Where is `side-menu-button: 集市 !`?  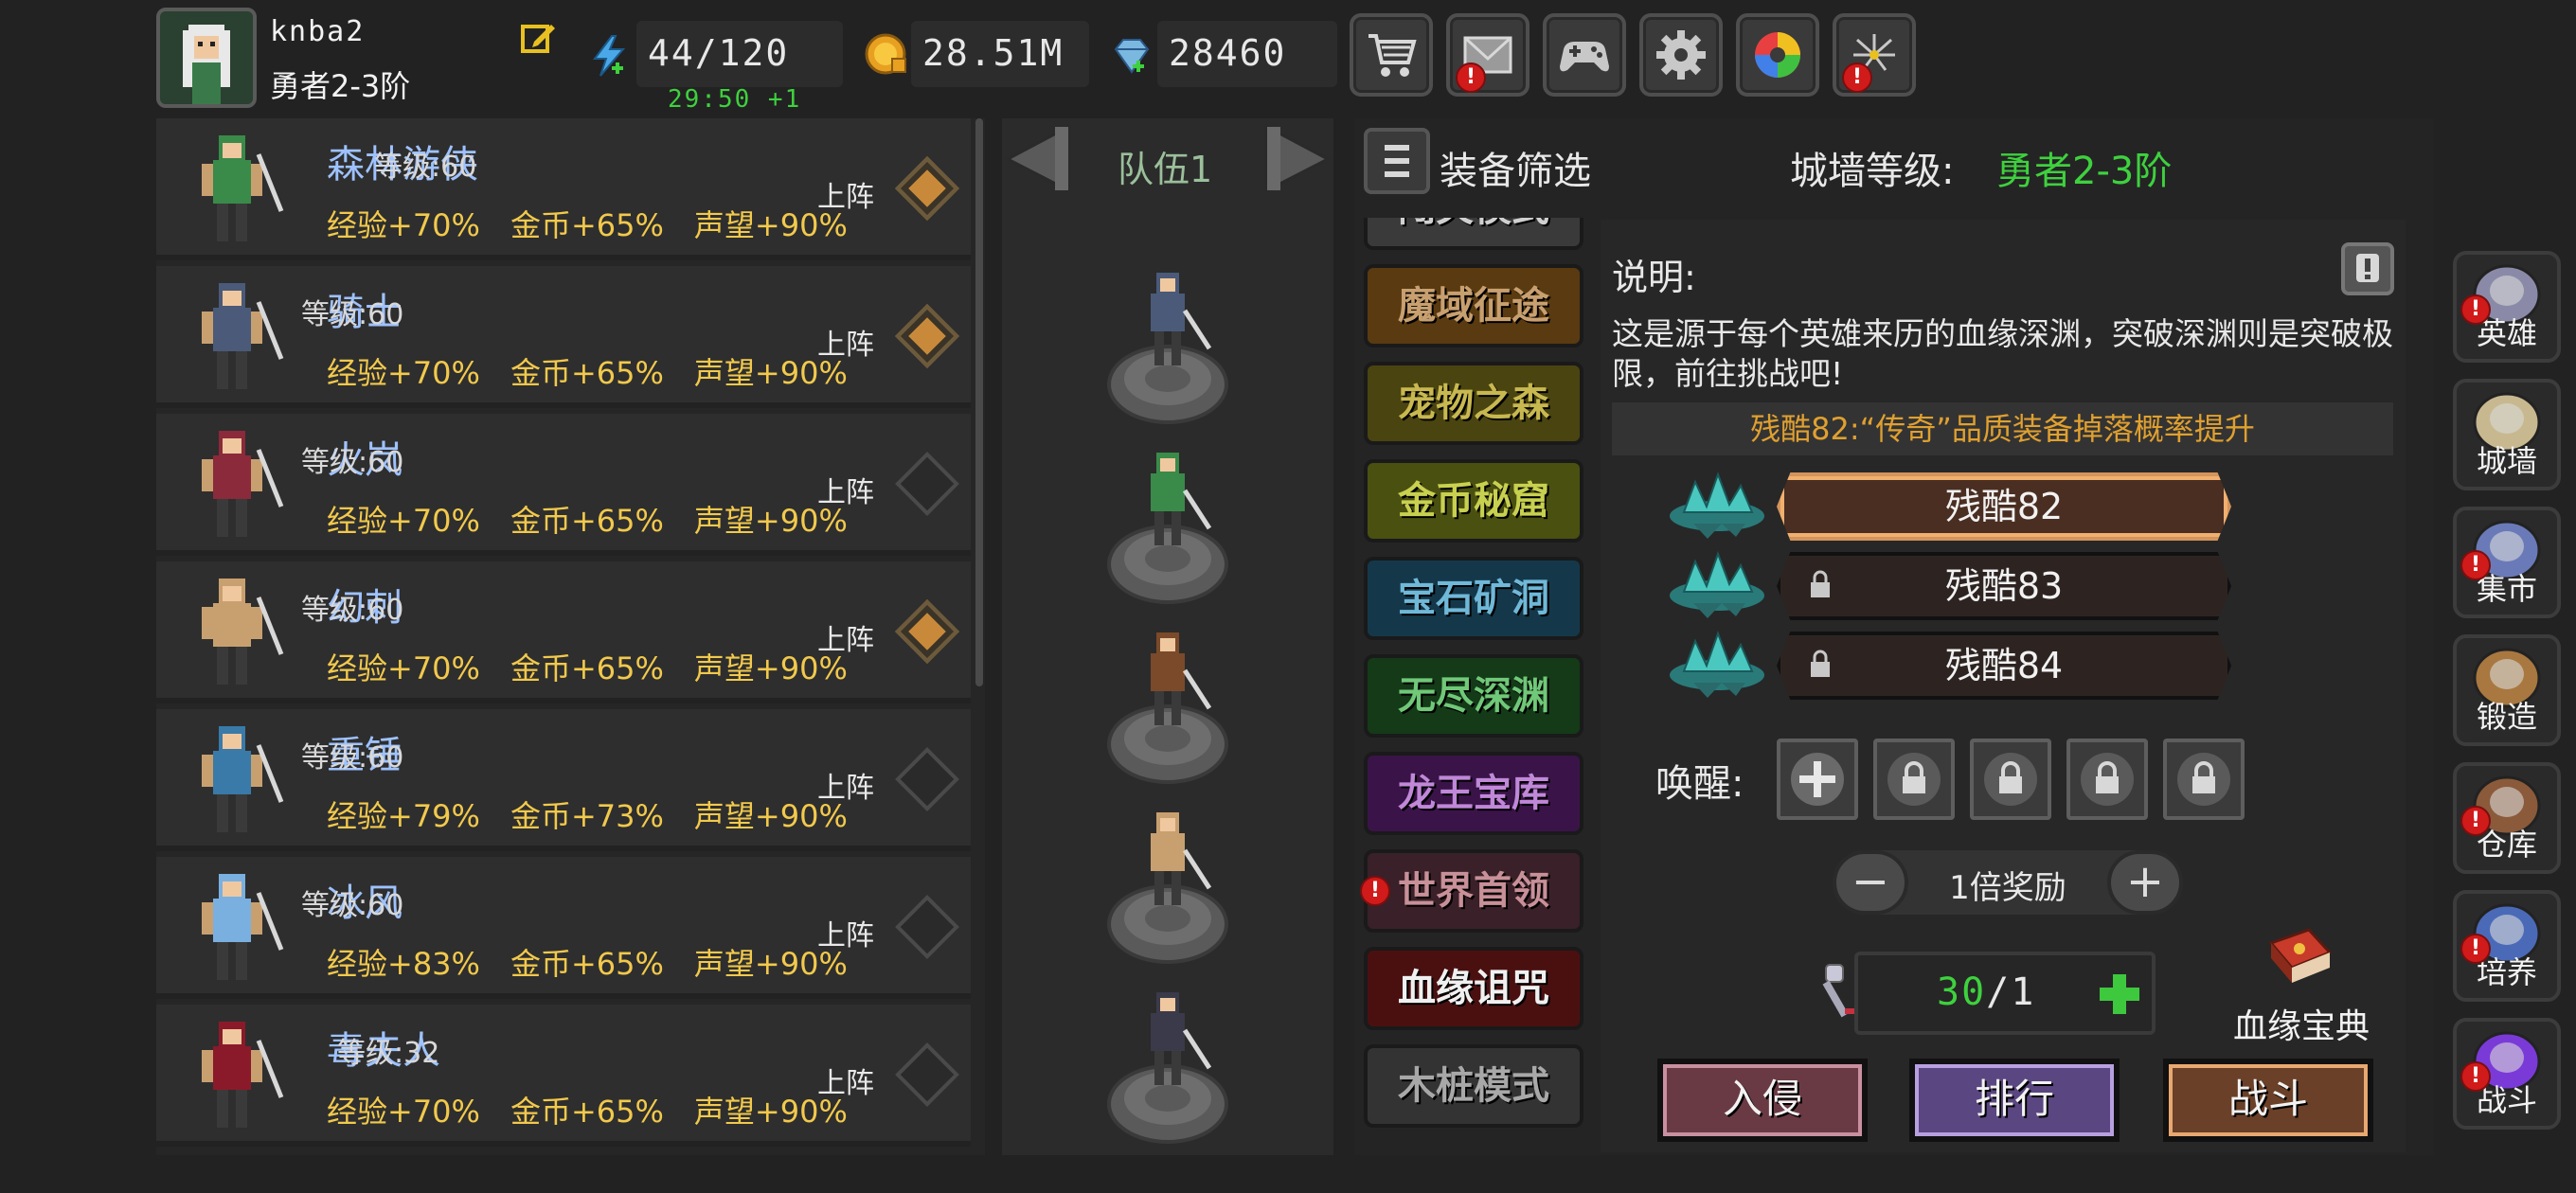
side-menu-button: 集市 ! is located at coordinates (2507, 562).